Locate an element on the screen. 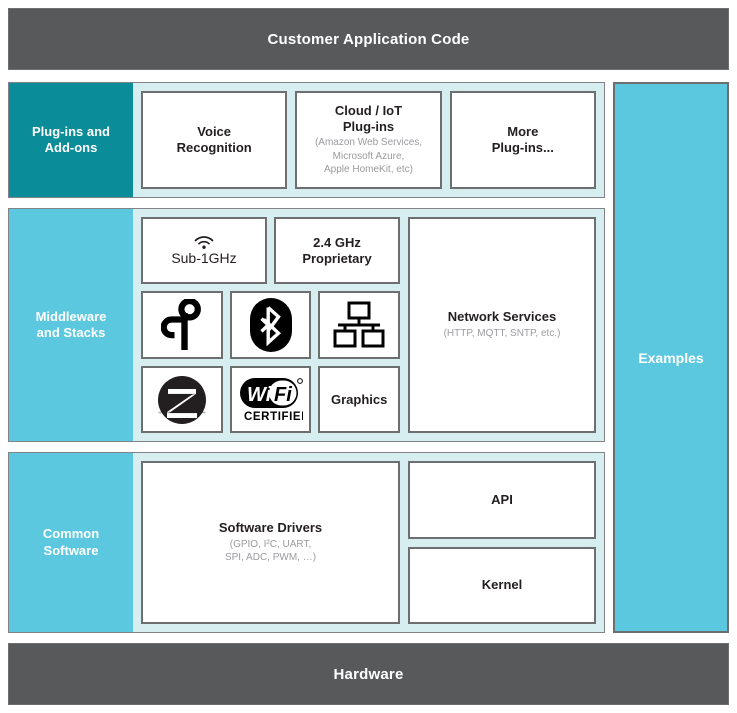  svg-text: CERTIFIED is located at coordinates (273, 417).